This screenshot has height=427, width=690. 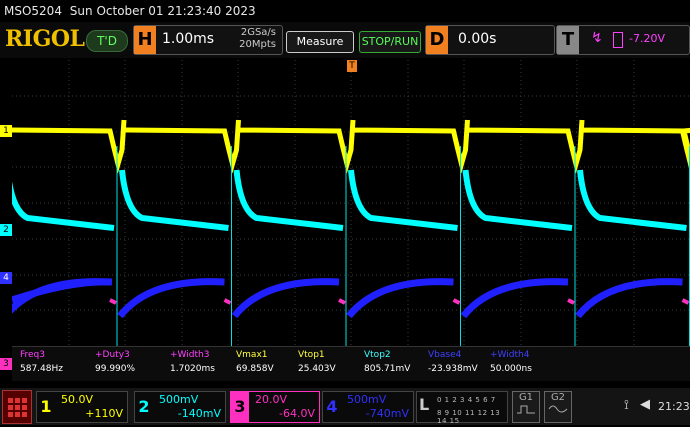 I want to click on generator-1-label: G1, so click(x=526, y=397).